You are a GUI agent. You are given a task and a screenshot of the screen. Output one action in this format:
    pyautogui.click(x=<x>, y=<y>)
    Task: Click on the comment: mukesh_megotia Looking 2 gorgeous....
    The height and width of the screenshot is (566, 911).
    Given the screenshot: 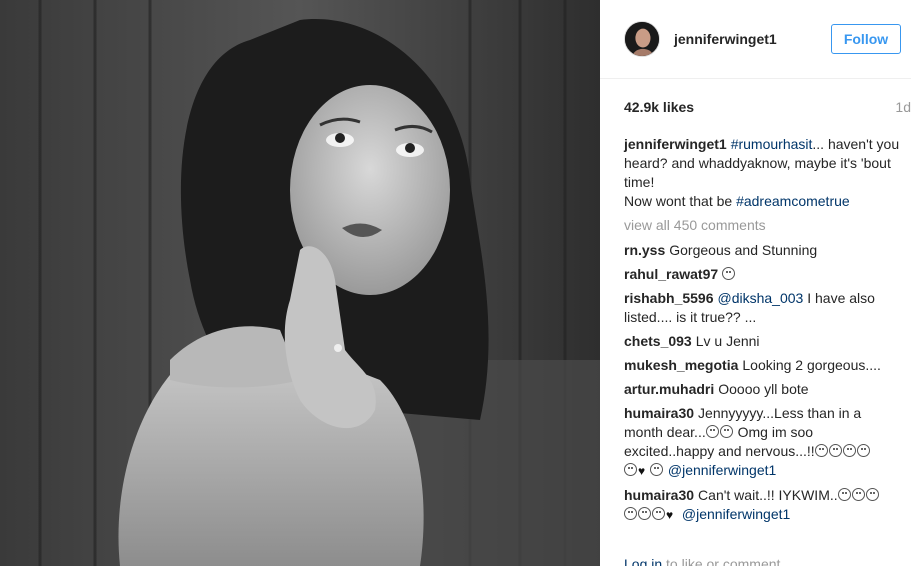 What is the action you would take?
    pyautogui.click(x=762, y=365)
    